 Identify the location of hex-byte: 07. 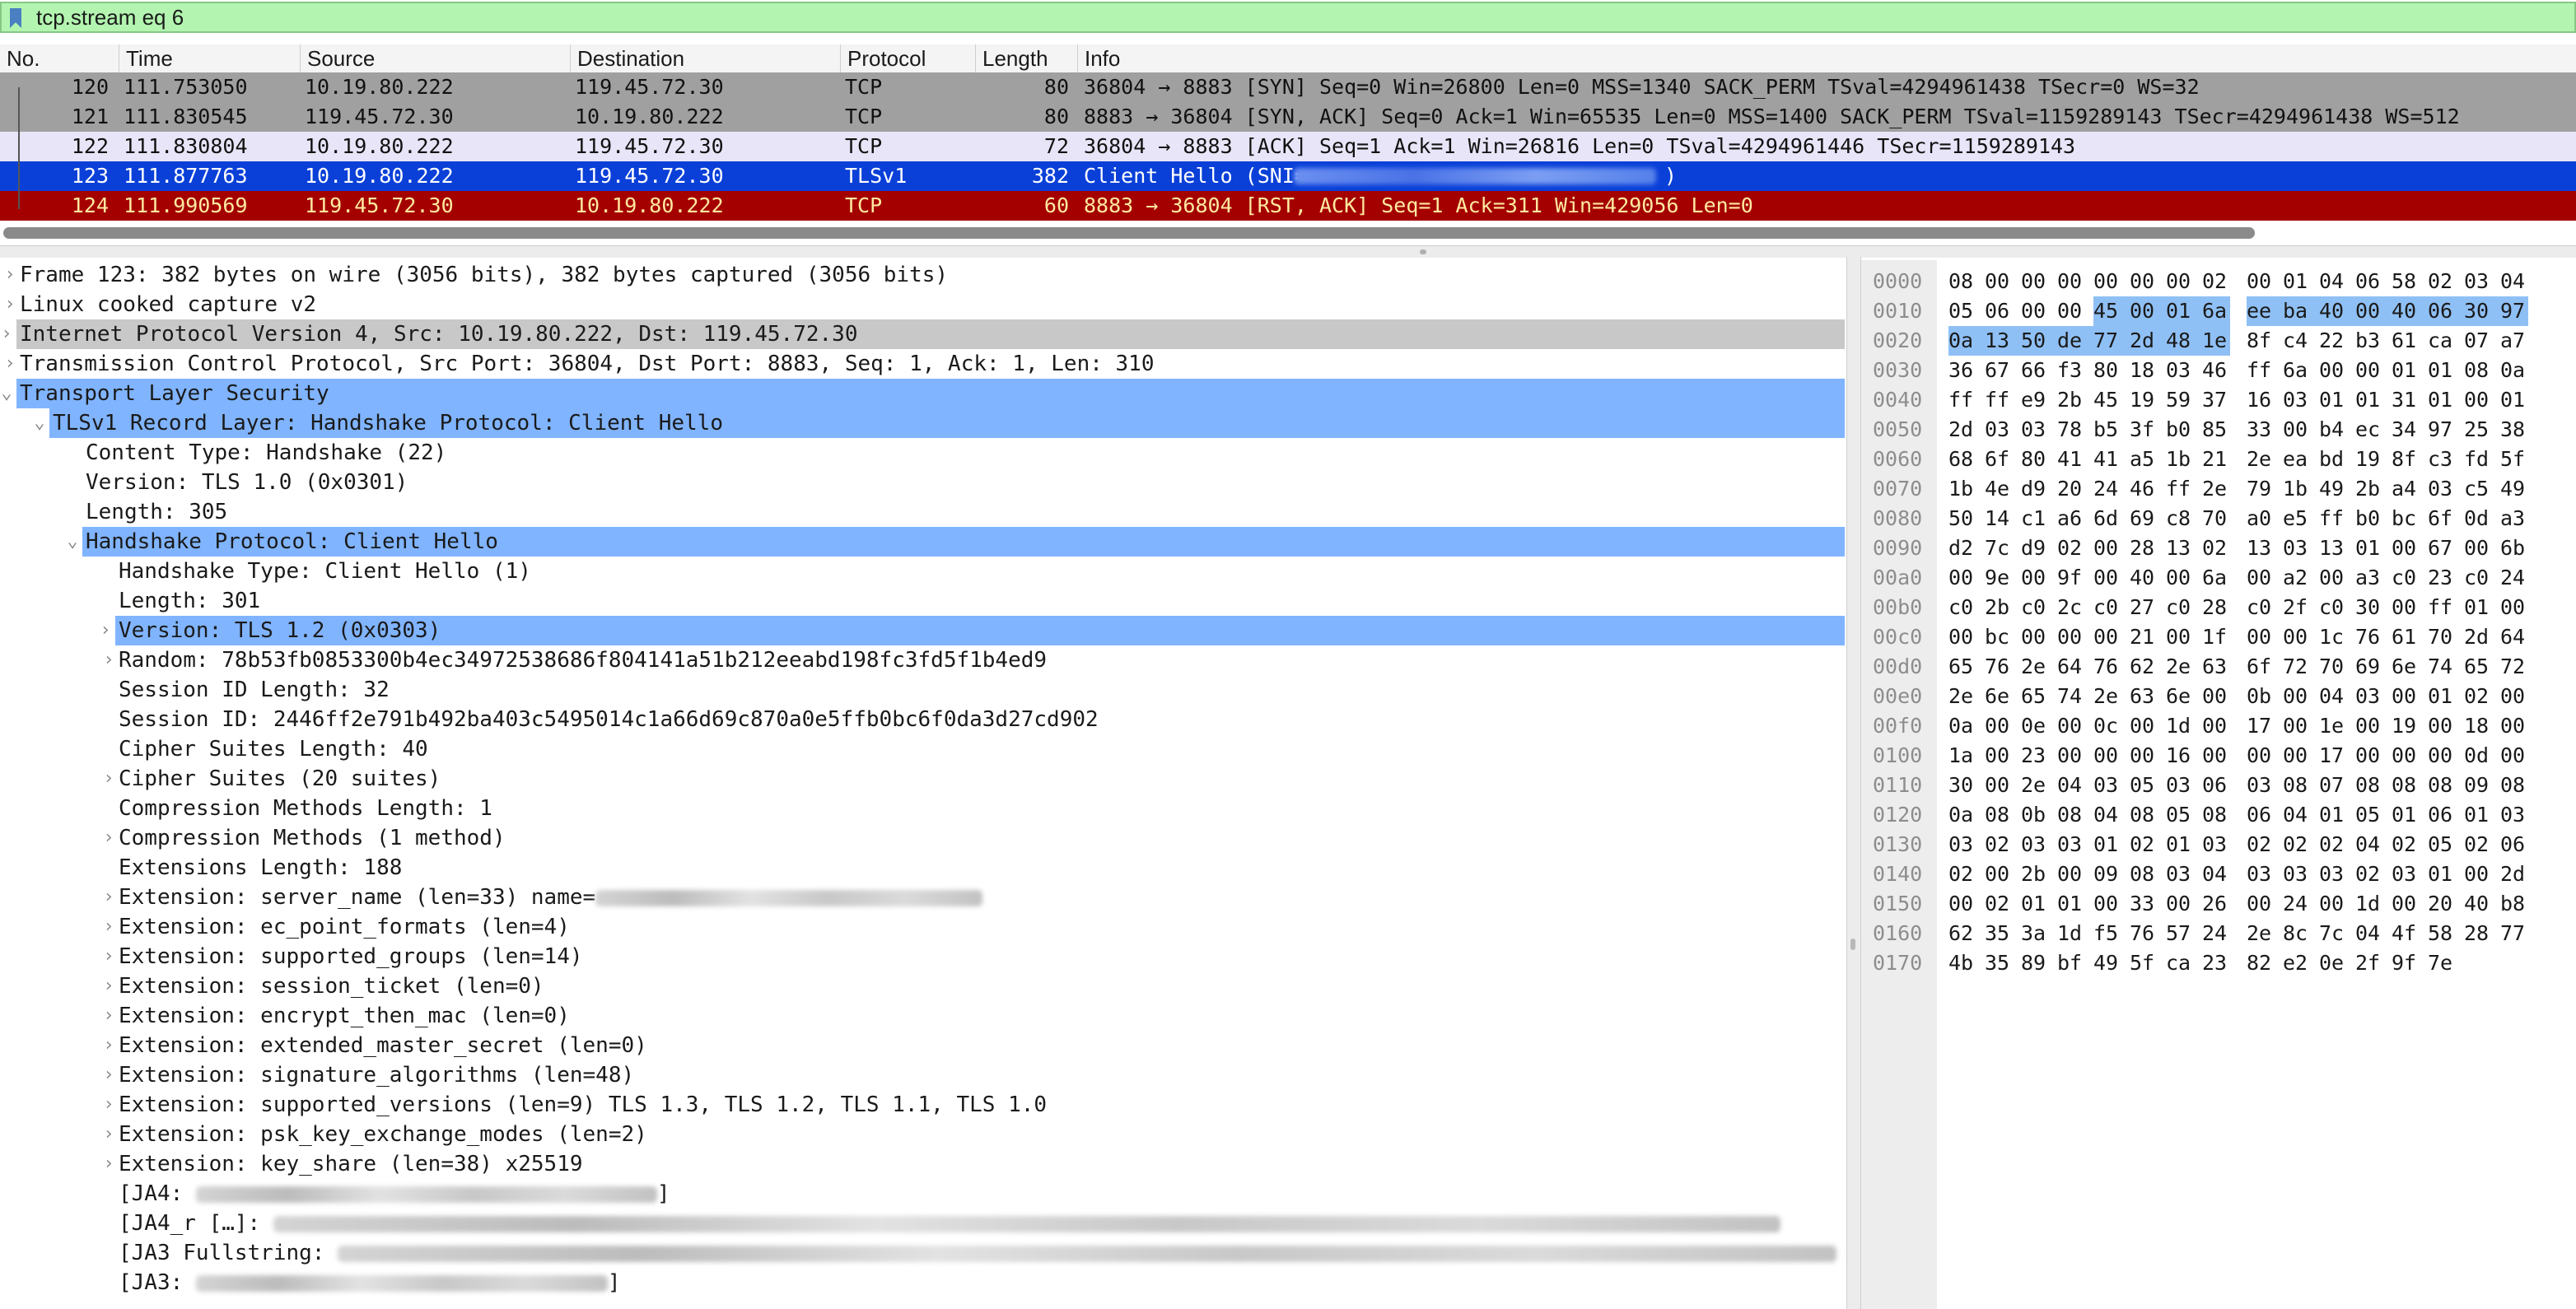
(2333, 786).